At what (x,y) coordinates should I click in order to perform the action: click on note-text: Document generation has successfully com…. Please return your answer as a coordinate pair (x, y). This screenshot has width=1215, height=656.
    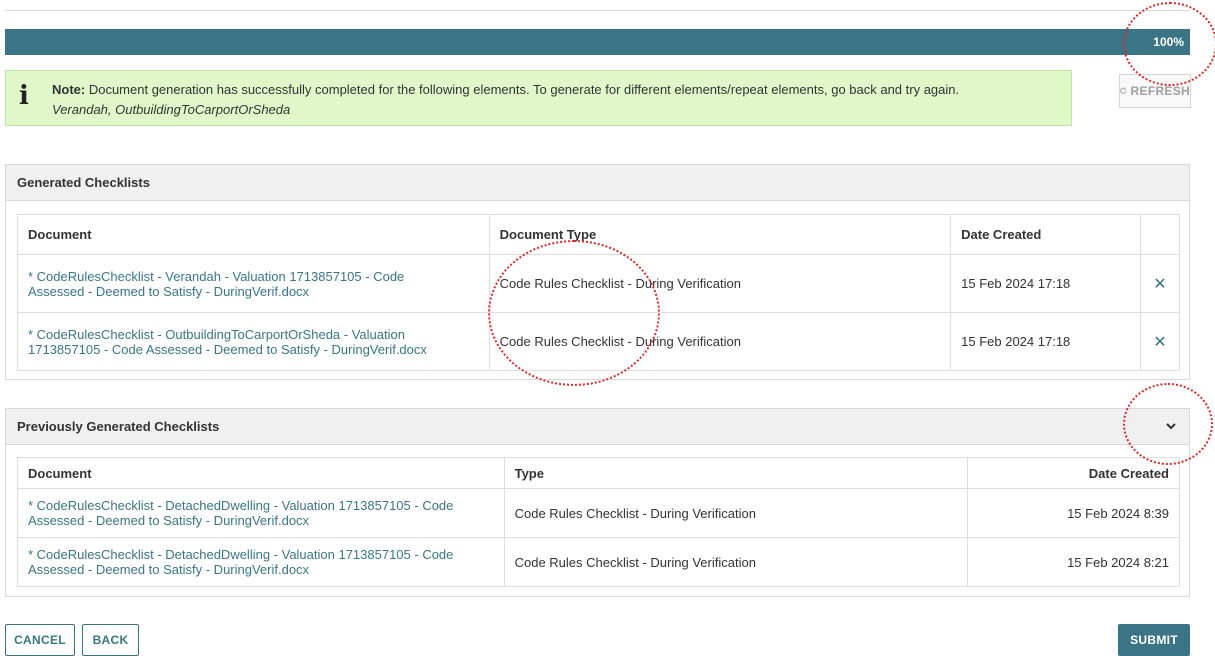
    Looking at the image, I should click on (522, 89).